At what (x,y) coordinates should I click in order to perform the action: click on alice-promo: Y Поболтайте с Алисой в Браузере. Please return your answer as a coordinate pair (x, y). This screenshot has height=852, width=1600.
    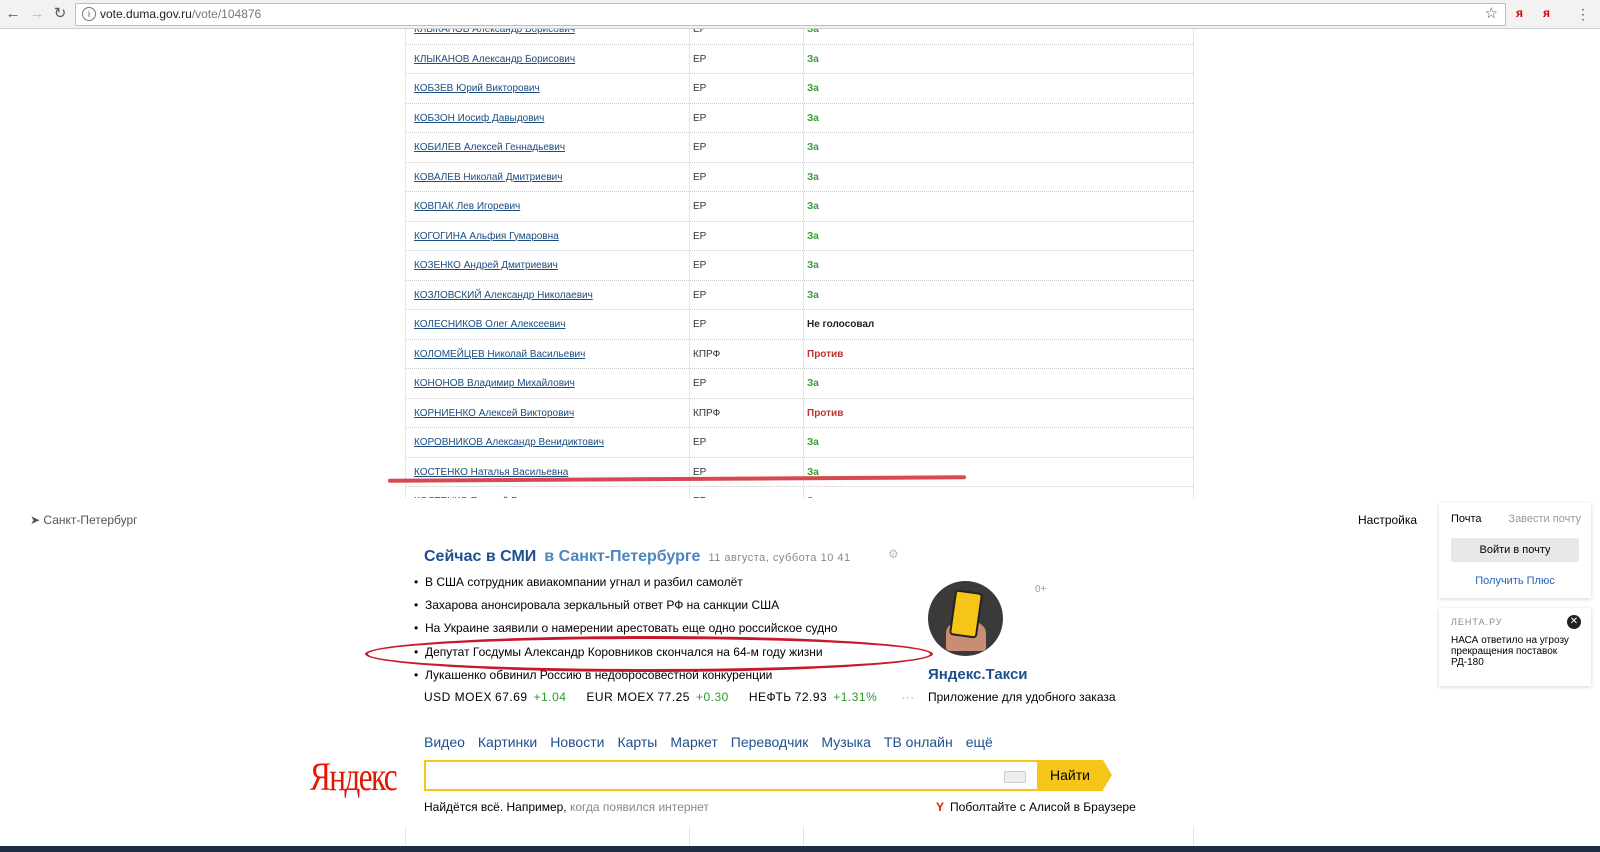
    Looking at the image, I should click on (1036, 807).